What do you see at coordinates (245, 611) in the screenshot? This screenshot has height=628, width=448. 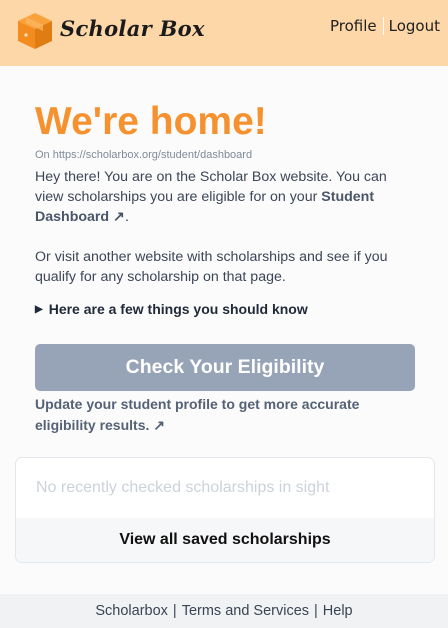 I see `footer-terms-link: Terms and Services` at bounding box center [245, 611].